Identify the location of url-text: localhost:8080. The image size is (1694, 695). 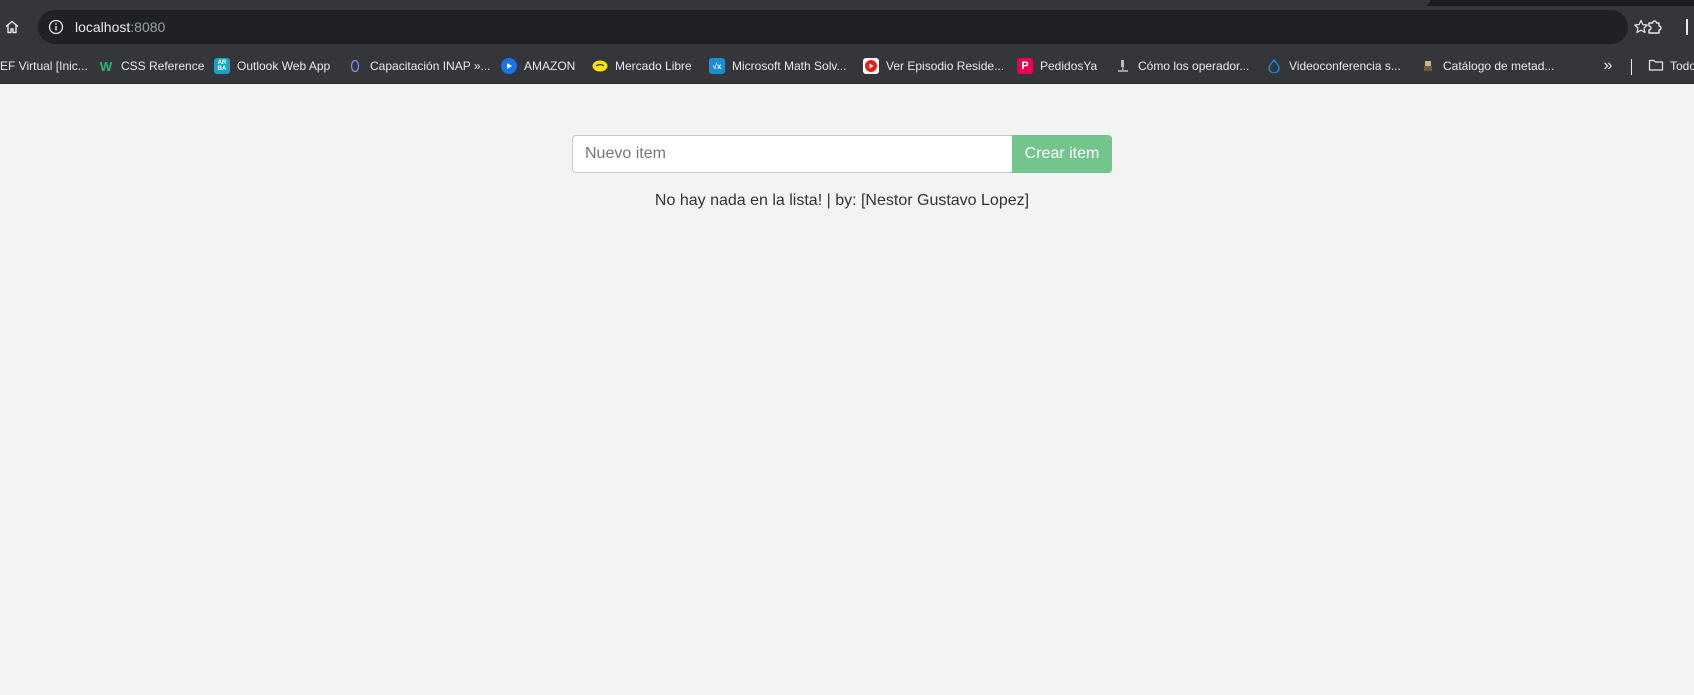
(120, 27).